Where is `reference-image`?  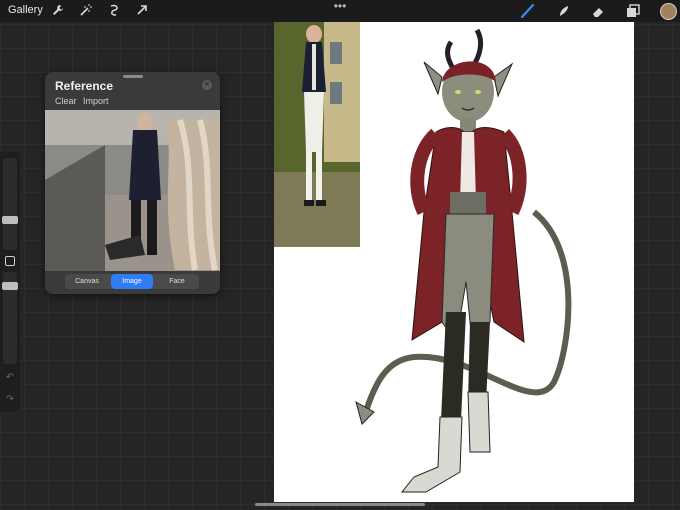
reference-image is located at coordinates (132, 190).